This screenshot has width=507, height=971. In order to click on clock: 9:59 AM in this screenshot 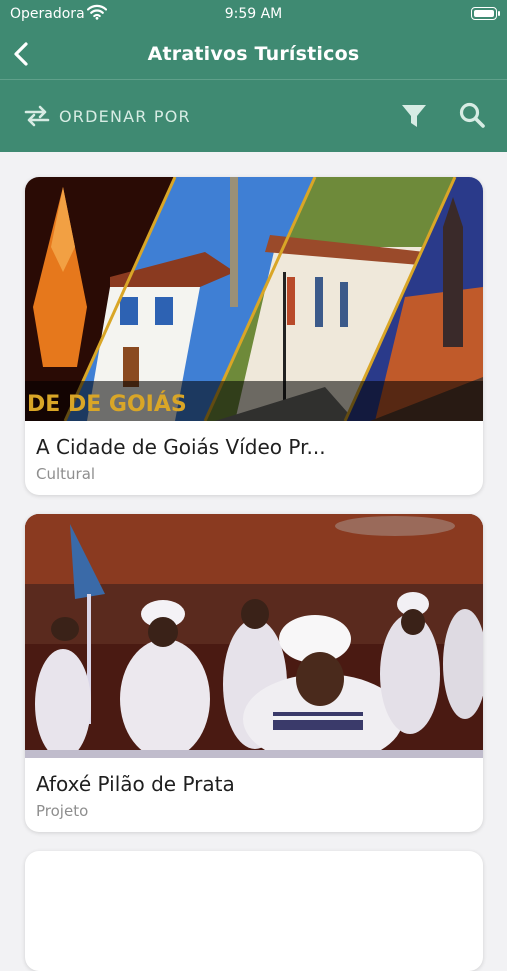, I will do `click(253, 14)`.